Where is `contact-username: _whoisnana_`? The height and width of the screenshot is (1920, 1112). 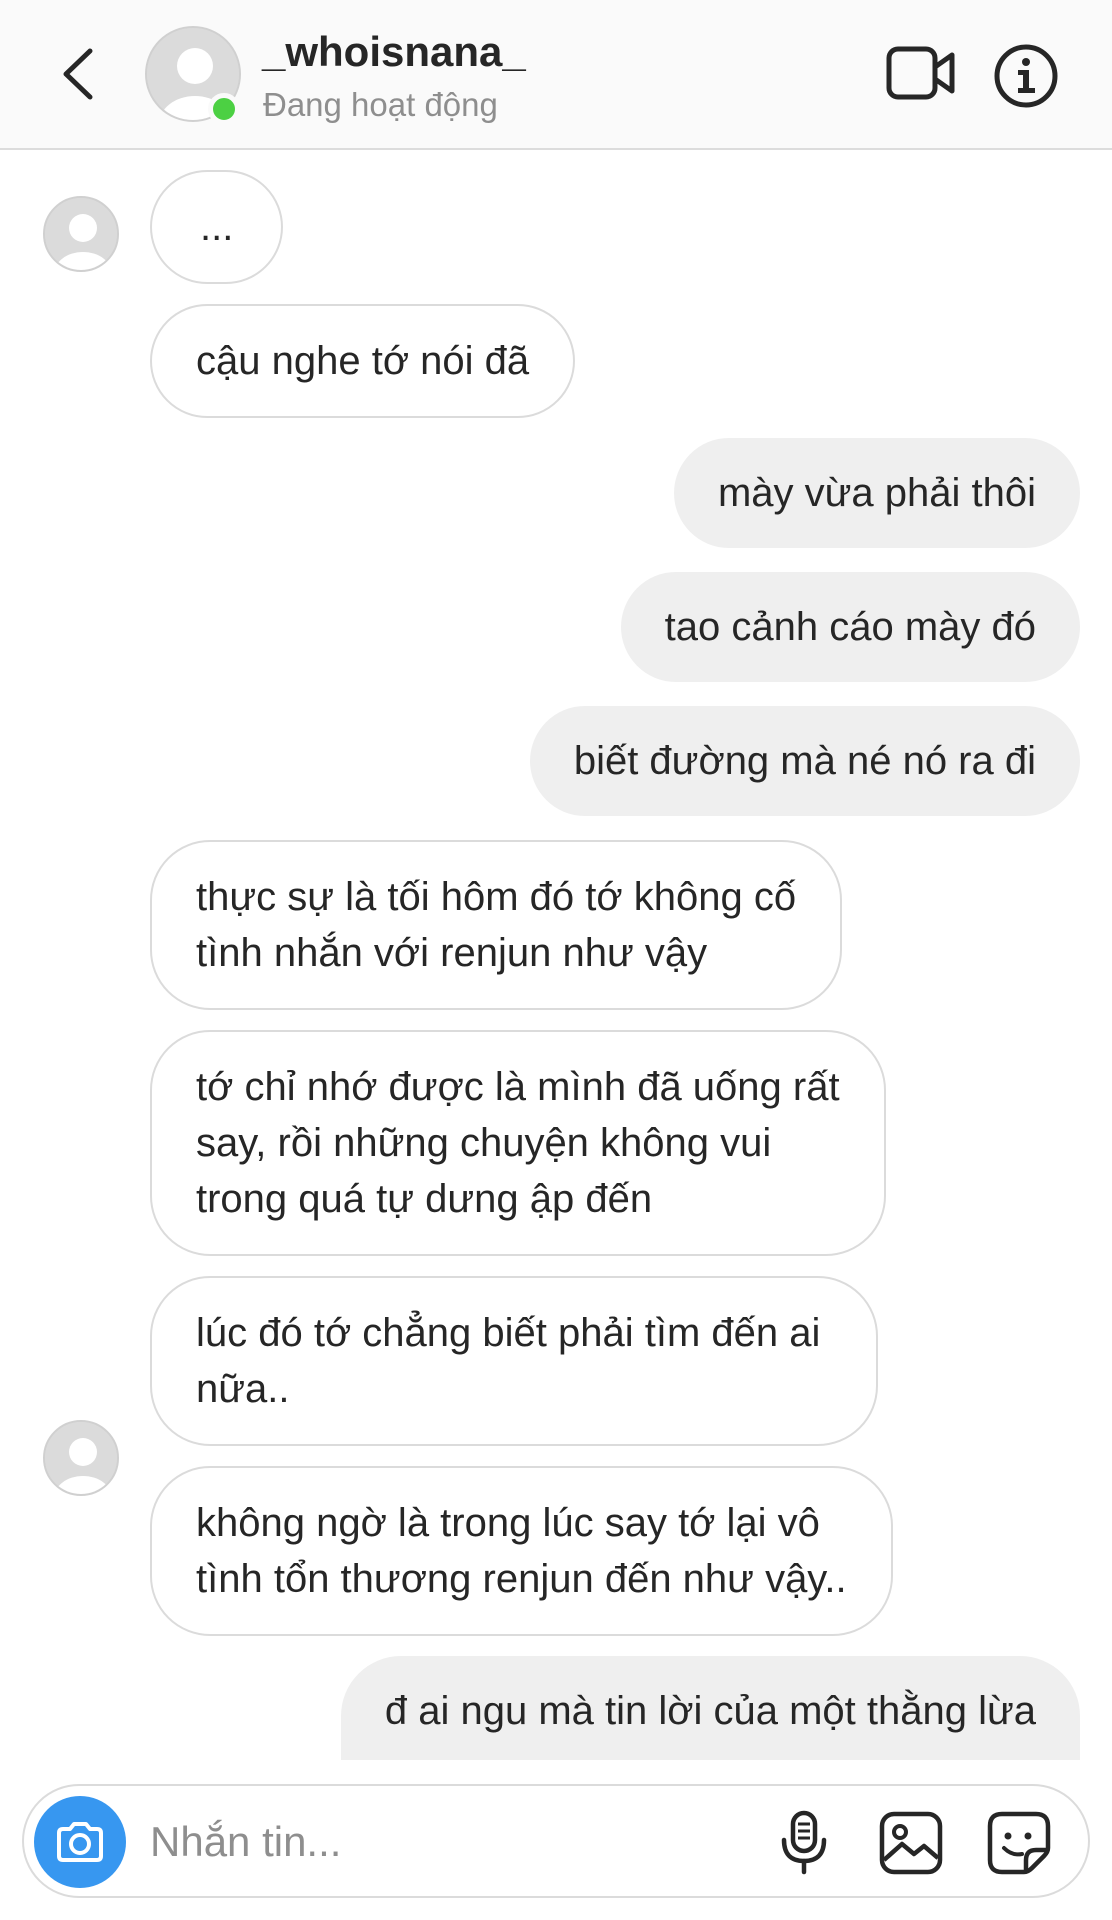 contact-username: _whoisnana_ is located at coordinates (394, 52).